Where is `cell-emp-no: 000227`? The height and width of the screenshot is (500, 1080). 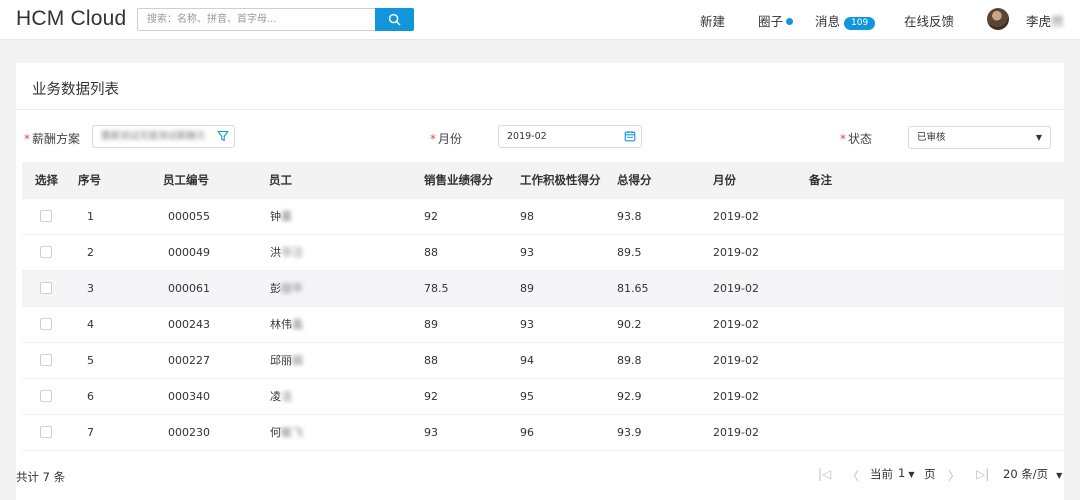
cell-emp-no: 000227 is located at coordinates (189, 360).